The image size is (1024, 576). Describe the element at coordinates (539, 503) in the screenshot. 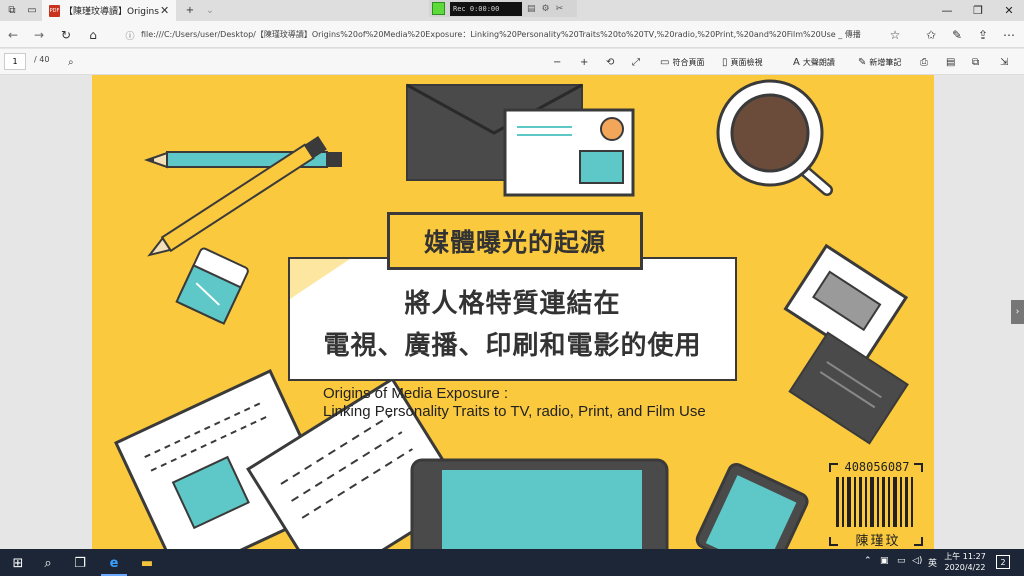

I see `tablet-illustration` at that location.